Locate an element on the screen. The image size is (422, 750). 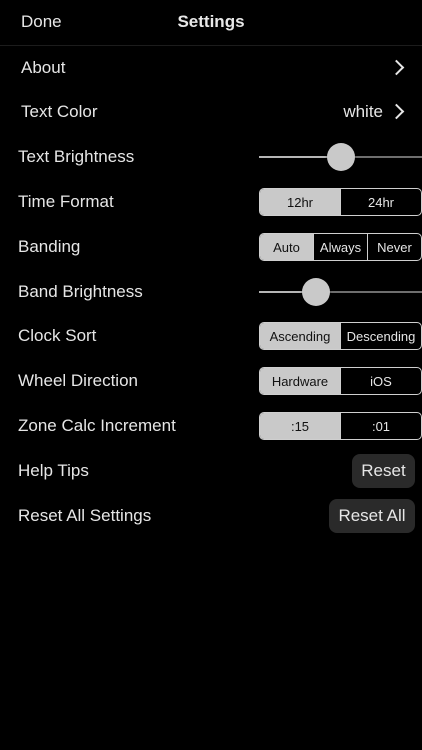
time-format-row: Time Format 12hr 24hr is located at coordinates (211, 202).